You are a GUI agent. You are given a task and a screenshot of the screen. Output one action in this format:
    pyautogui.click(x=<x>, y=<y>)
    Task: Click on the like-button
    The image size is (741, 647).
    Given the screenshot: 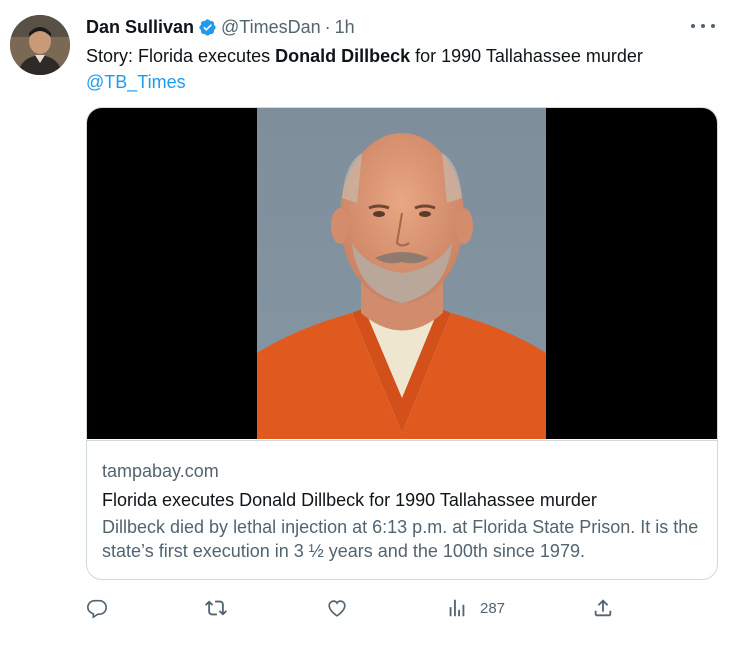 What is the action you would take?
    pyautogui.click(x=337, y=608)
    